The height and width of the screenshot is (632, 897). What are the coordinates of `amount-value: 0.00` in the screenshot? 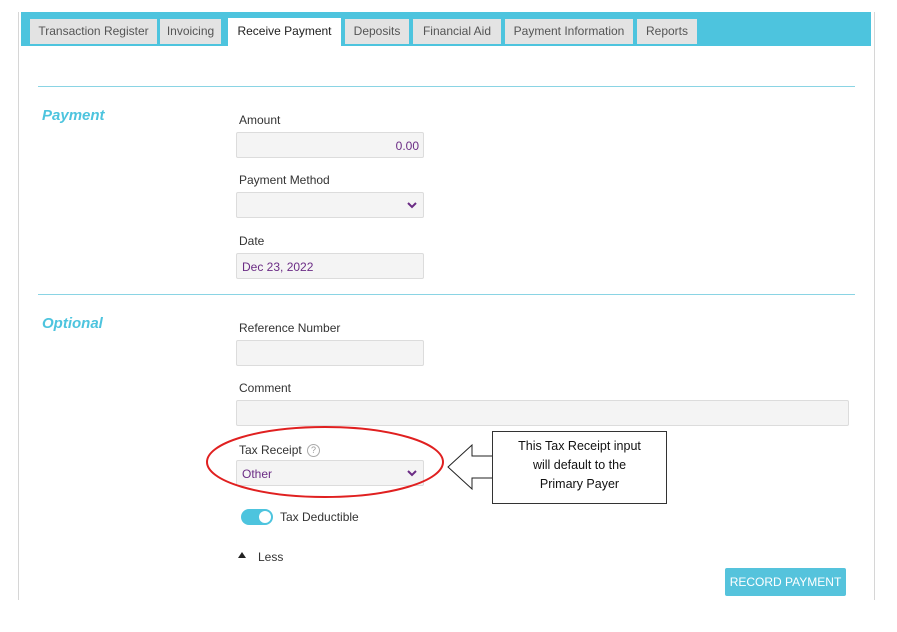 It's located at (407, 146).